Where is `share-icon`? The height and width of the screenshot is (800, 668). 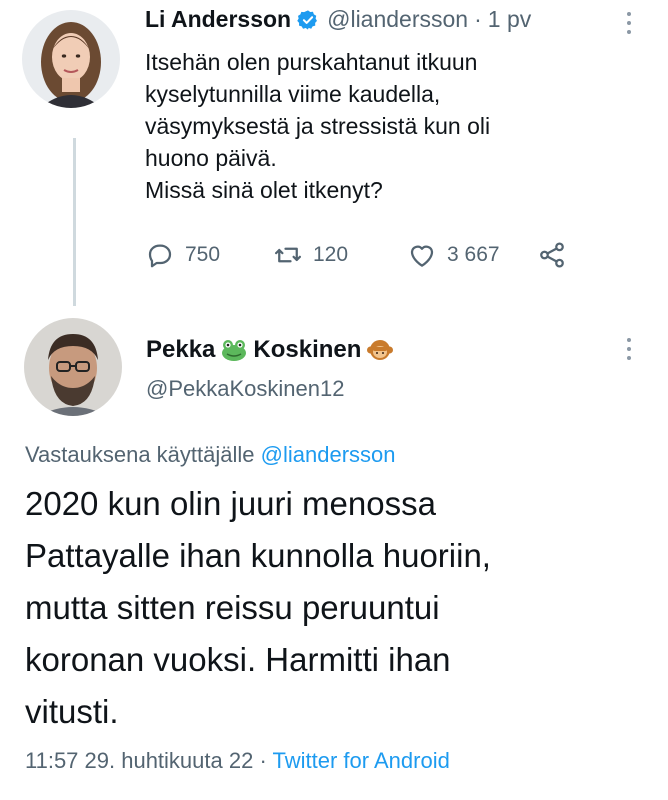
share-icon is located at coordinates (552, 255).